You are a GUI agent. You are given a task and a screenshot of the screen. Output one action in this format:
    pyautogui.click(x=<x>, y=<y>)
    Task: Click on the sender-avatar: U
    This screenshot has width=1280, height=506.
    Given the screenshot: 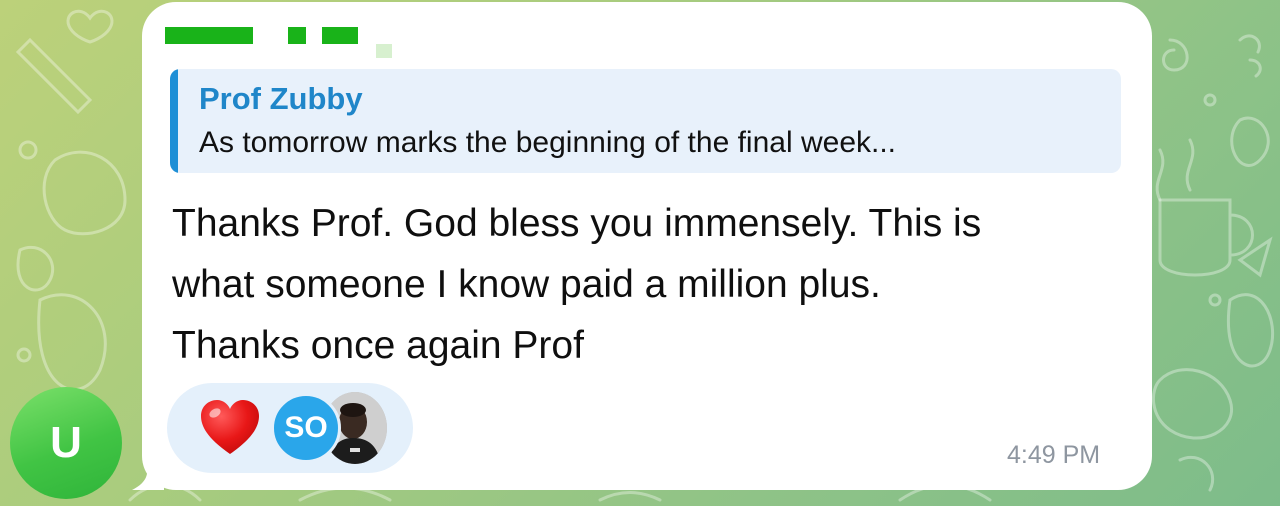 What is the action you would take?
    pyautogui.click(x=66, y=443)
    